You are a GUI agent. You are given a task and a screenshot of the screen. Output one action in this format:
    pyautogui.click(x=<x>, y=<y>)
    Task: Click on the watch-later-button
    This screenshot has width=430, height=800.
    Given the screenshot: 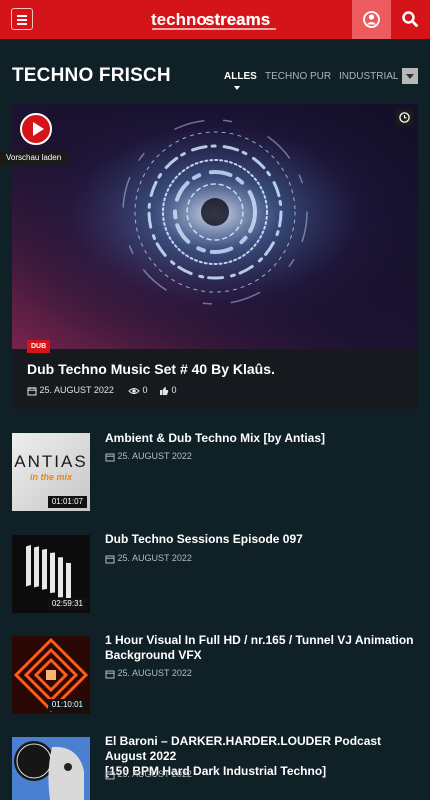 What is the action you would take?
    pyautogui.click(x=404, y=117)
    